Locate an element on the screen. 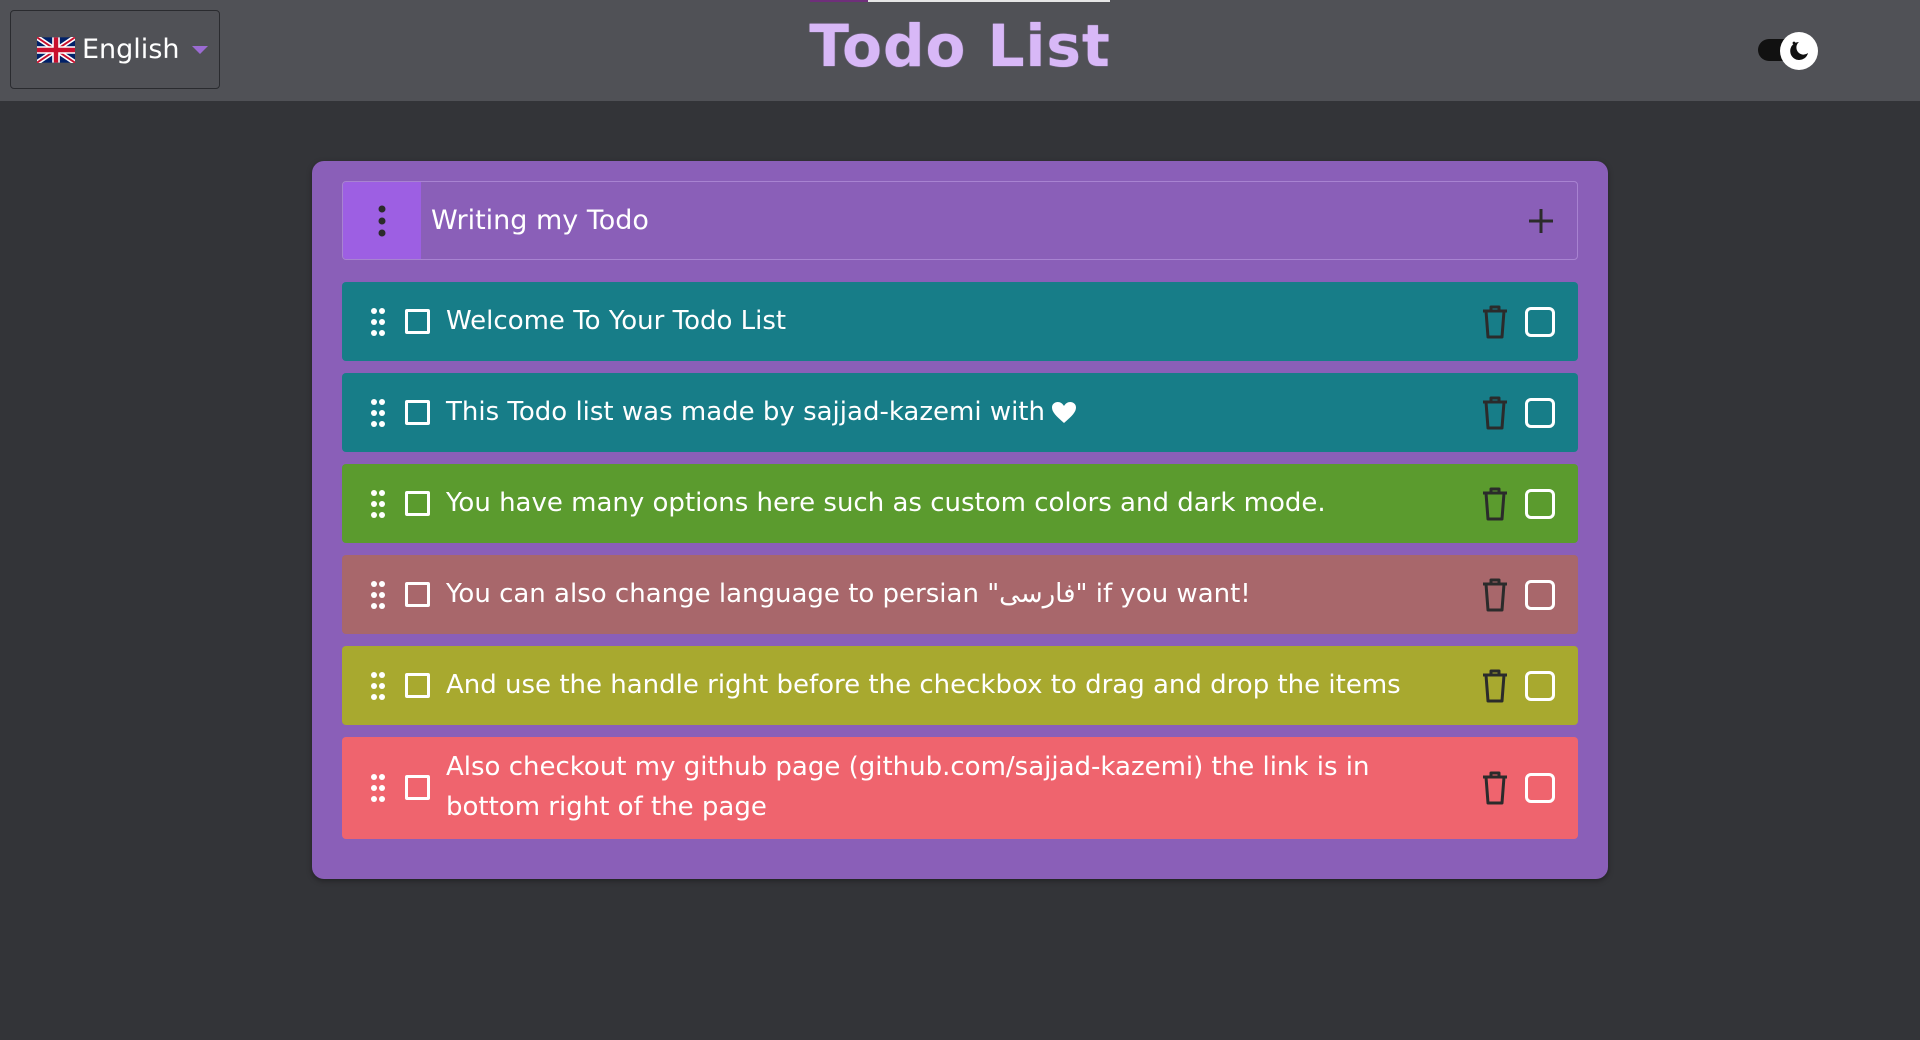 This screenshot has height=1040, width=1920. toggle-knob is located at coordinates (1799, 51).